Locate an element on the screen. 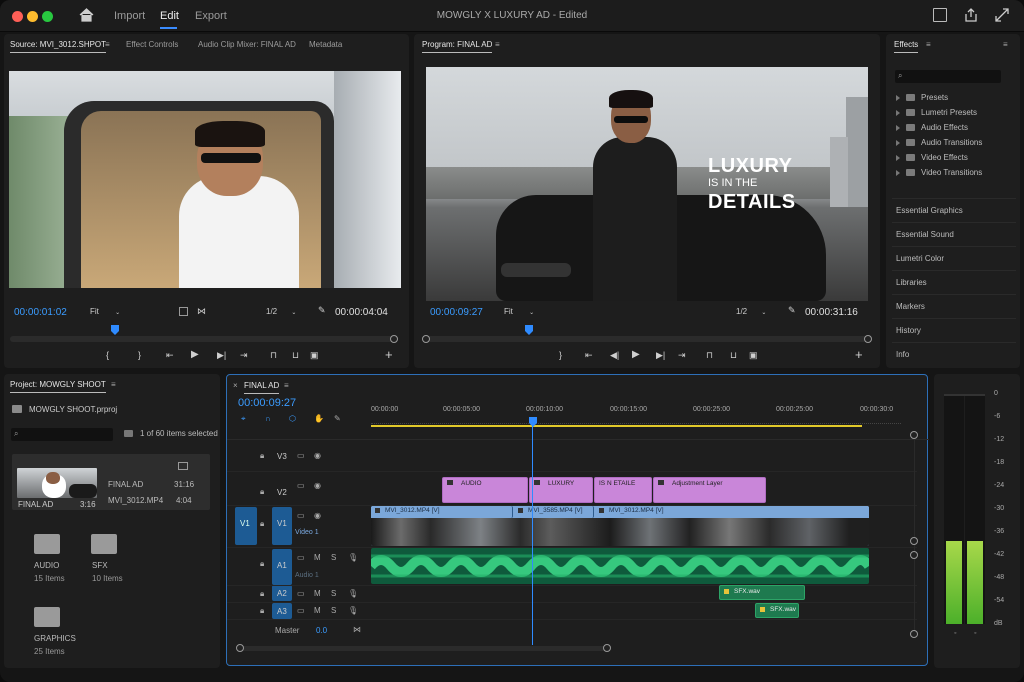  program-fit-select: Fit ⌄ is located at coordinates (519, 311).